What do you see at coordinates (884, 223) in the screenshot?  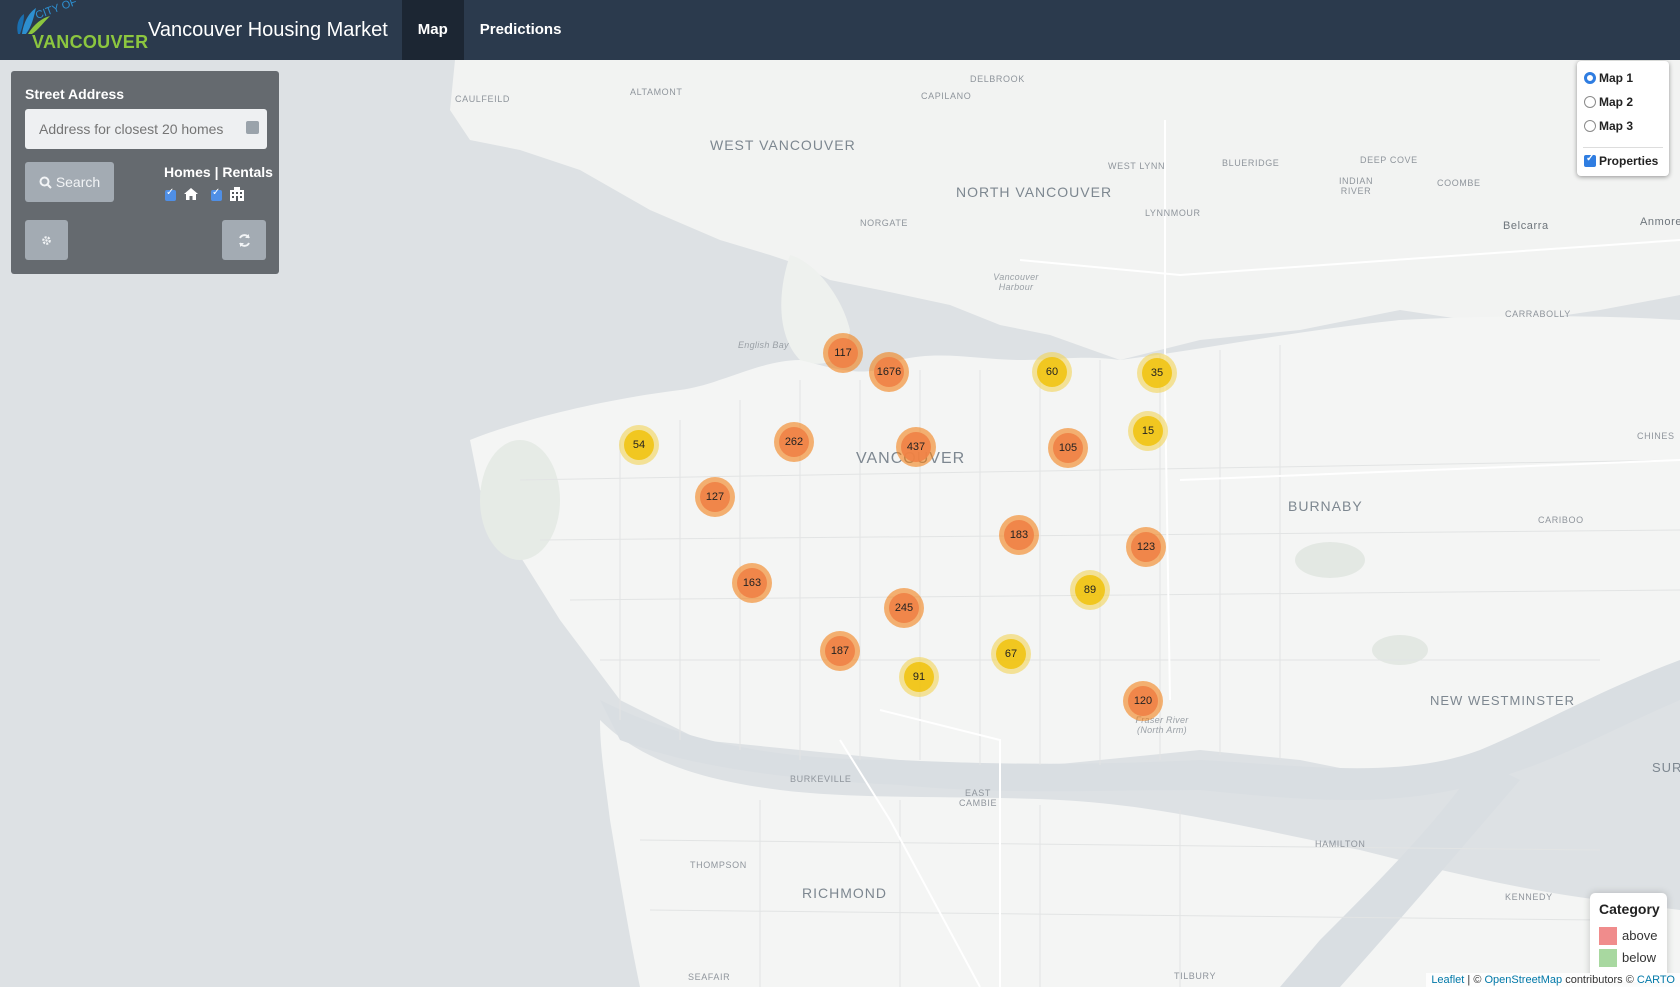 I see `label-norgate: NORGATE` at bounding box center [884, 223].